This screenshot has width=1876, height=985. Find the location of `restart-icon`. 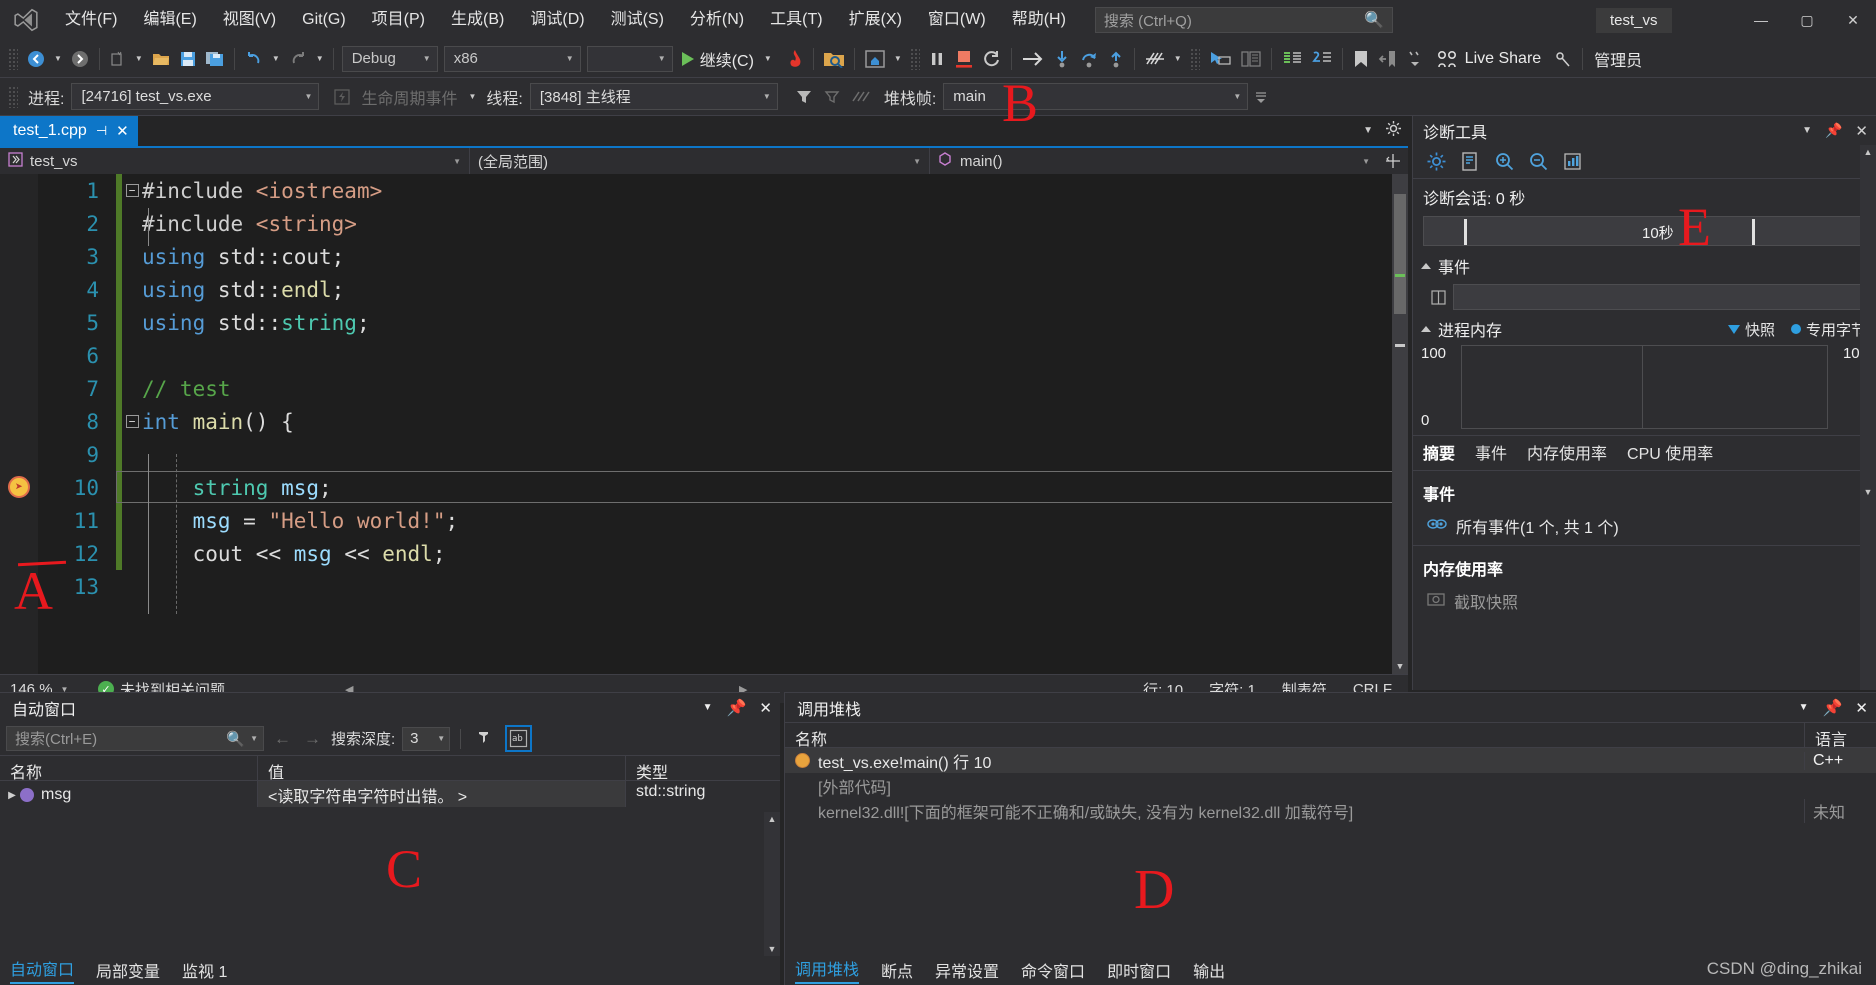

restart-icon is located at coordinates (992, 59).